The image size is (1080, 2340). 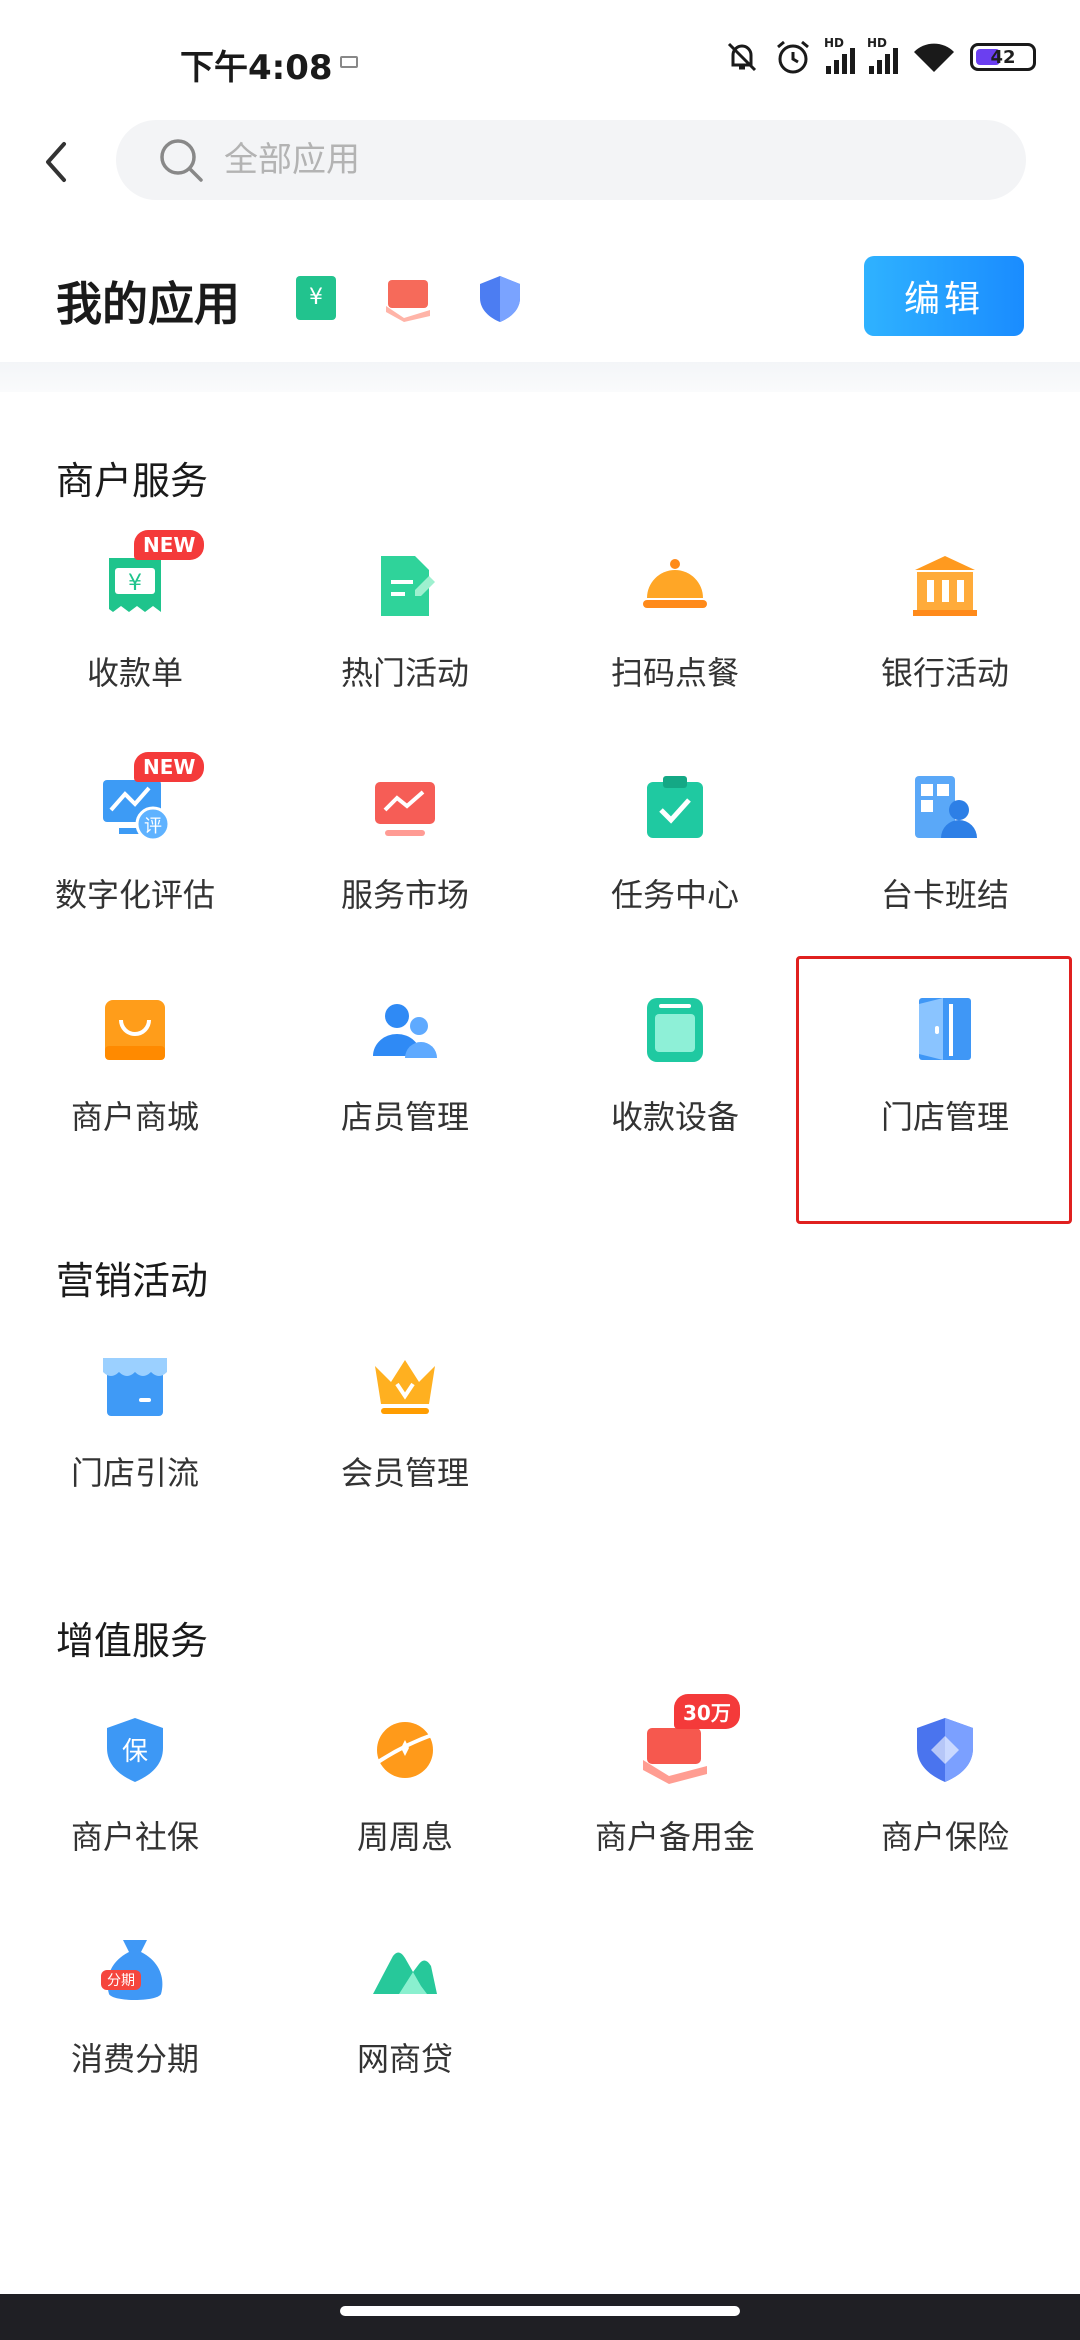 I want to click on app-item-store-traffic: 门店引流, so click(x=135, y=1435).